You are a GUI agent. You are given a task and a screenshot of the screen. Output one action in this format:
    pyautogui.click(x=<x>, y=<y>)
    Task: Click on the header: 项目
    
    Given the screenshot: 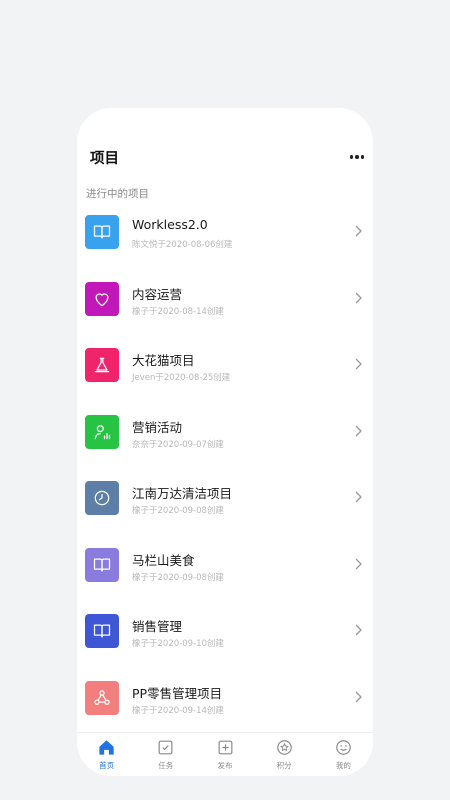 What is the action you would take?
    pyautogui.click(x=225, y=157)
    